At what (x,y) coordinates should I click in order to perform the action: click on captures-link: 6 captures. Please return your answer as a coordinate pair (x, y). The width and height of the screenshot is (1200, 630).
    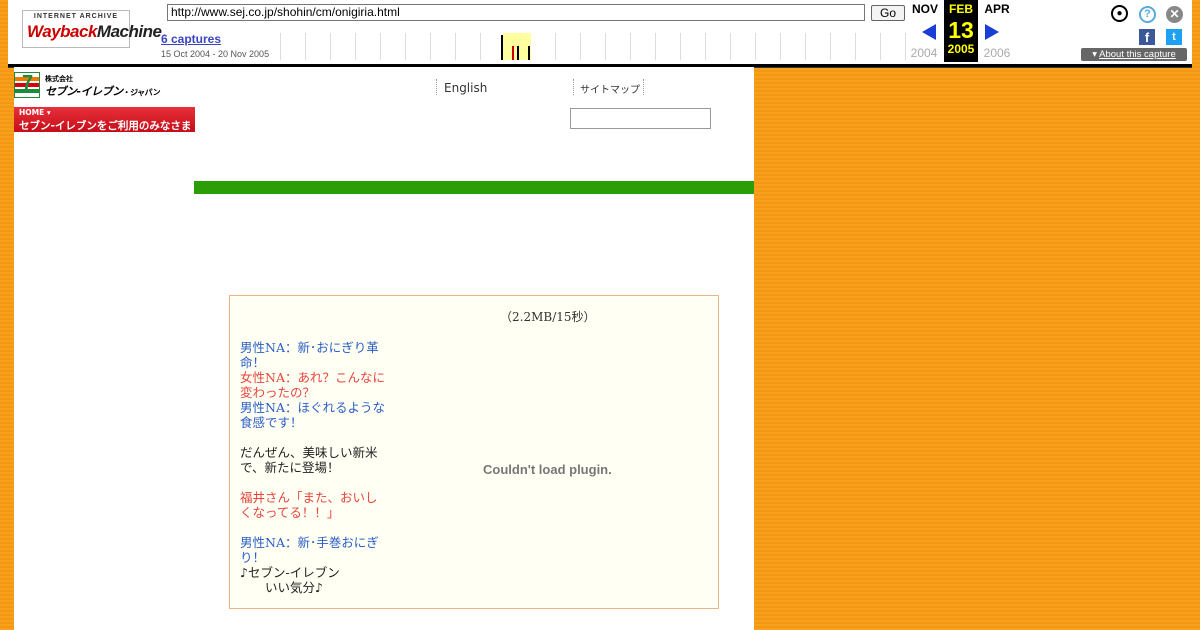
    Looking at the image, I should click on (191, 39).